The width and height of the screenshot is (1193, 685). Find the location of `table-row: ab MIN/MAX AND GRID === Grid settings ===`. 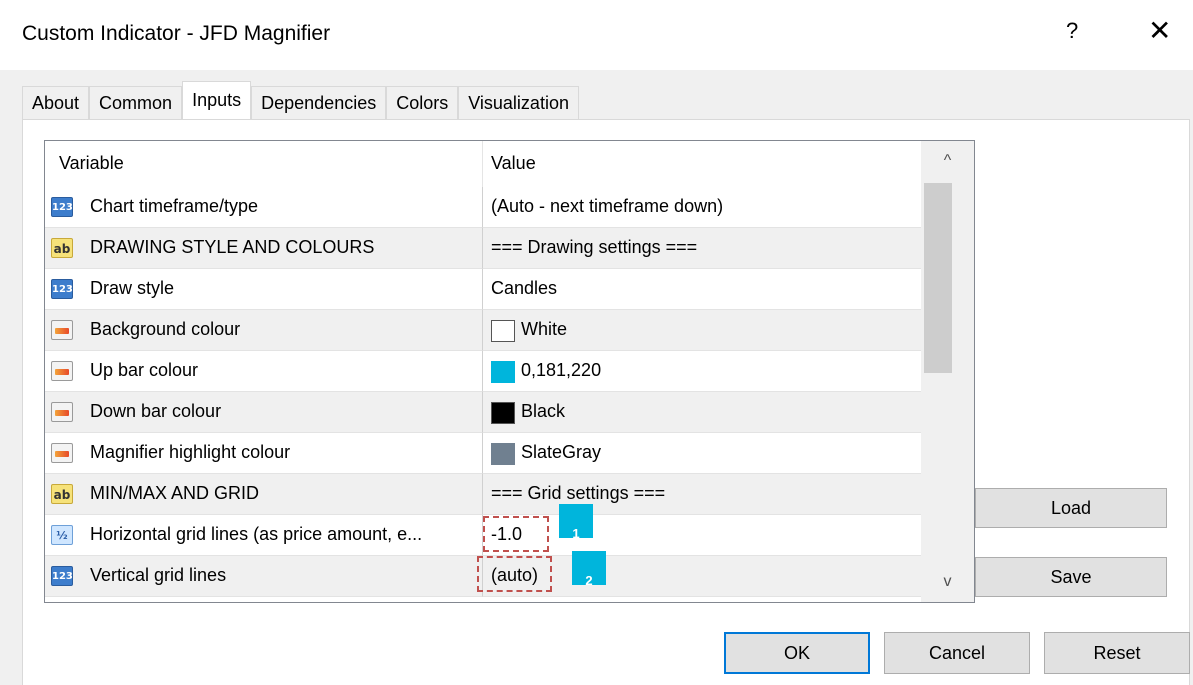

table-row: ab MIN/MAX AND GRID === Grid settings === is located at coordinates (483, 494).